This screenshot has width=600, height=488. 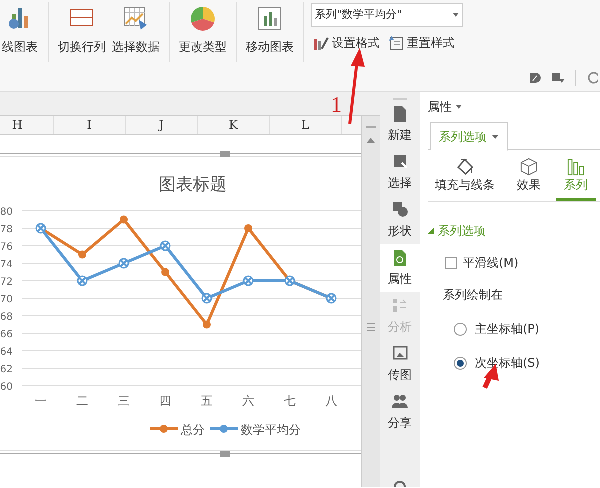 I want to click on axis-label: 60, so click(x=6, y=387).